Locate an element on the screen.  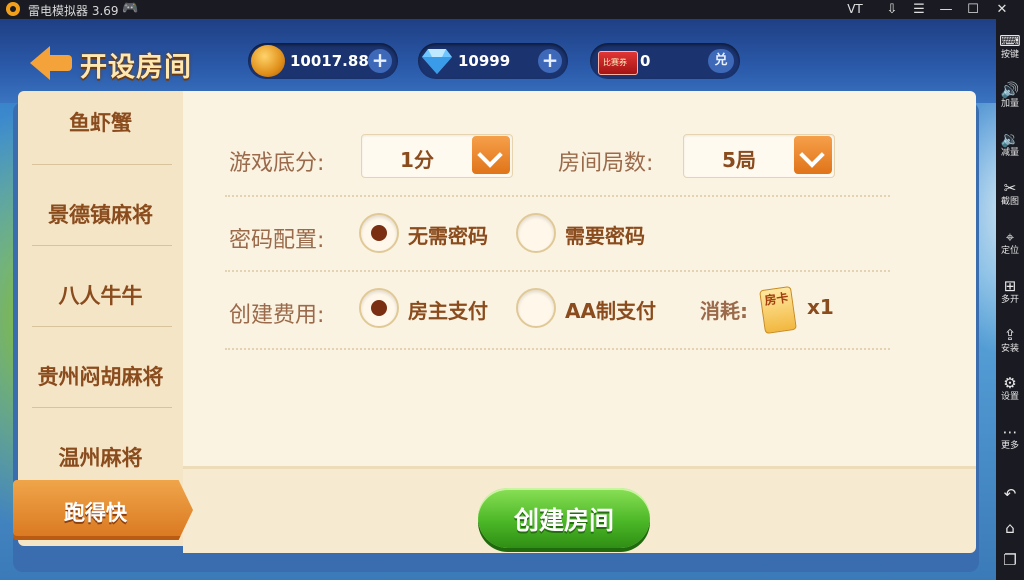
add-gold-button: + is located at coordinates (380, 61).